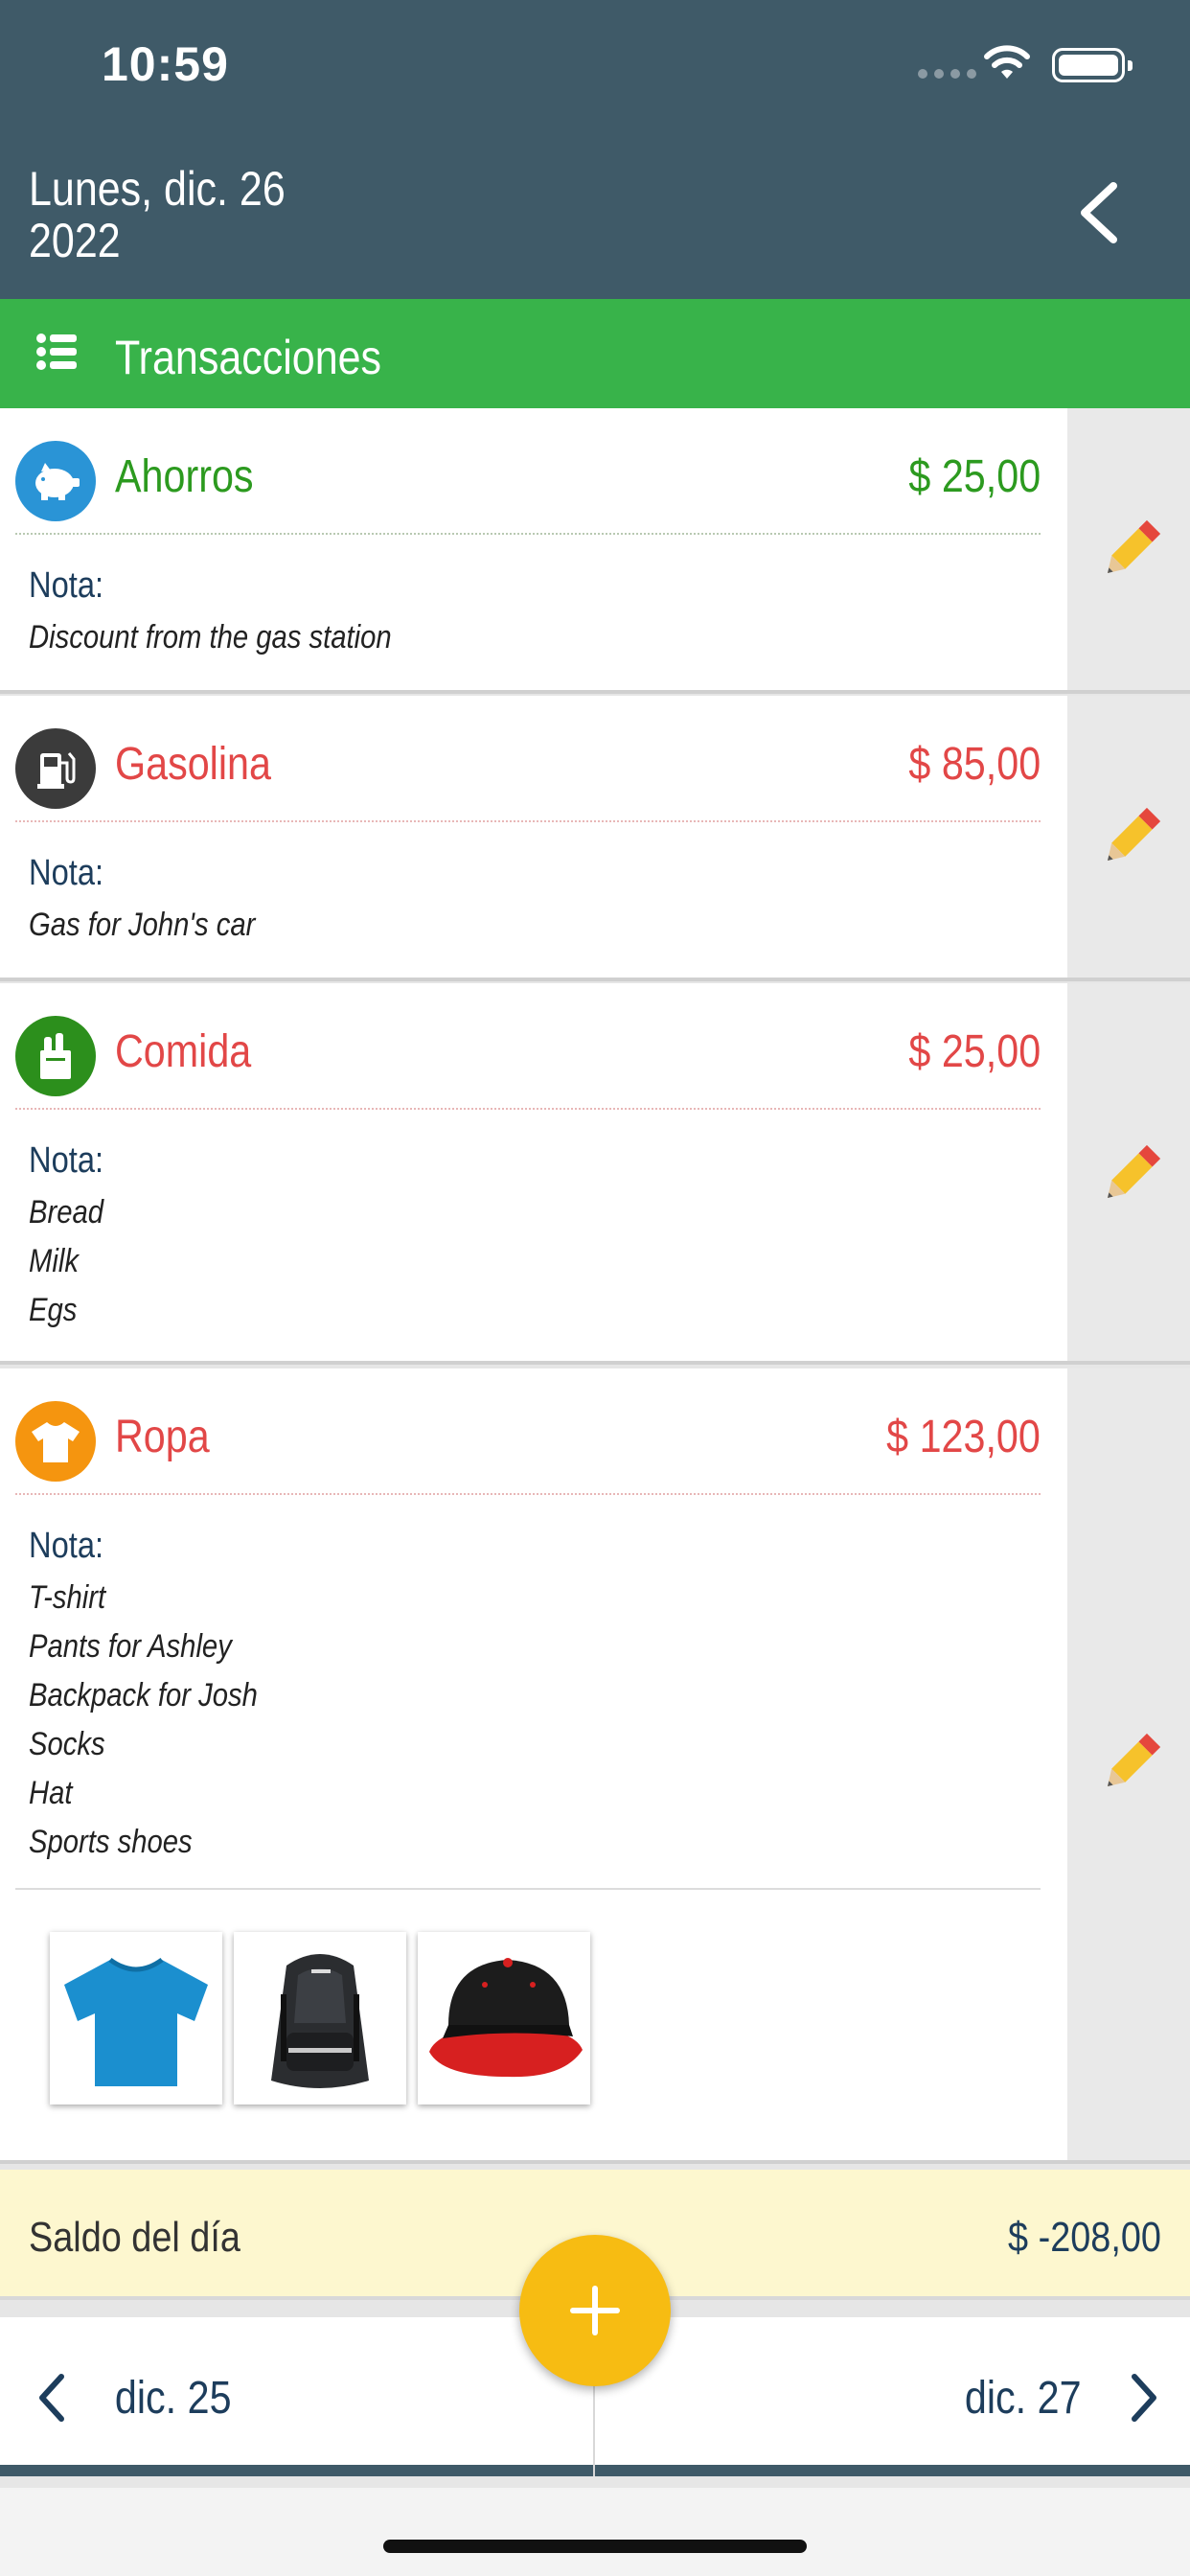 Image resolution: width=1190 pixels, height=2576 pixels. I want to click on home-indicator, so click(595, 2546).